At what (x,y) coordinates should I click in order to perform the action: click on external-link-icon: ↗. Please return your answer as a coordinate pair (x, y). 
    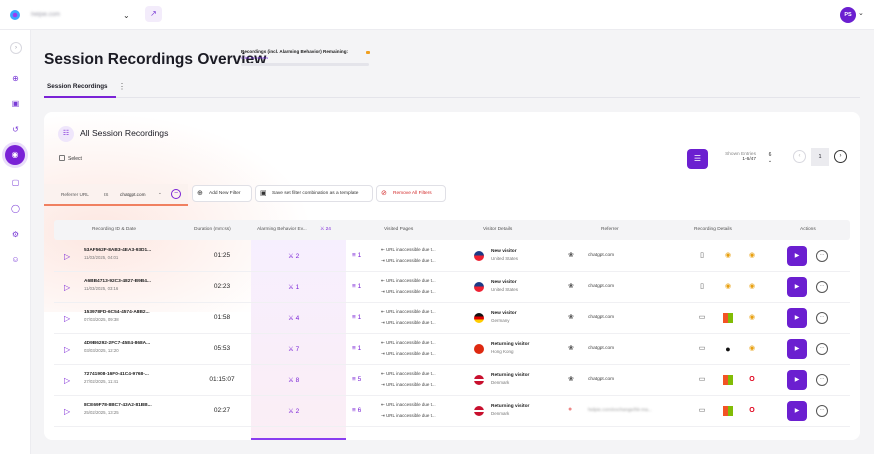
    Looking at the image, I should click on (153, 14).